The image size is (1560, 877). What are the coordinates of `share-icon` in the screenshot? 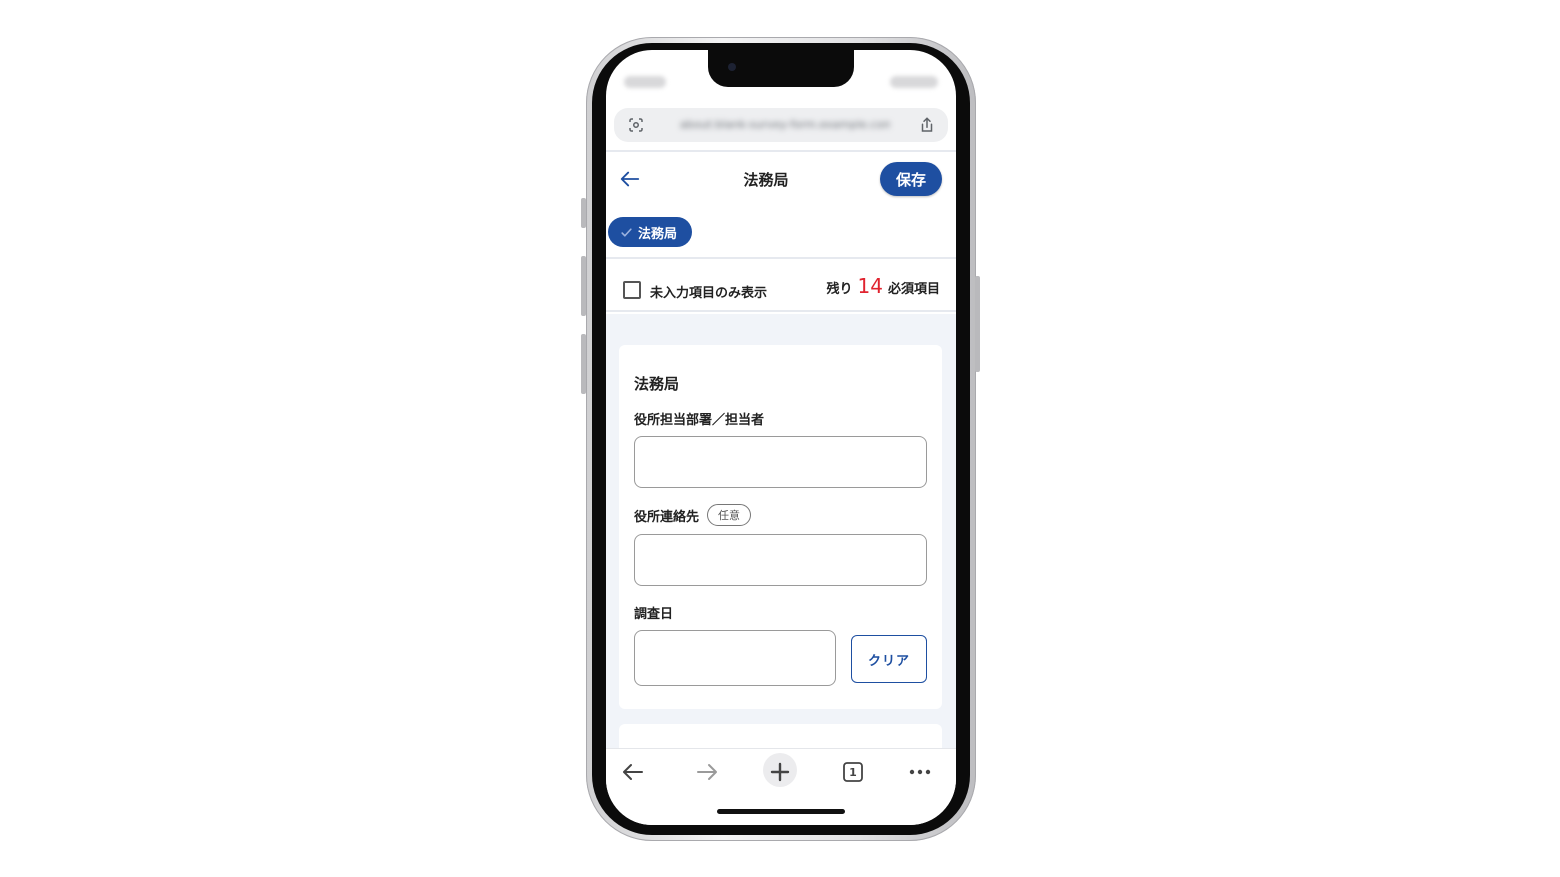 It's located at (927, 125).